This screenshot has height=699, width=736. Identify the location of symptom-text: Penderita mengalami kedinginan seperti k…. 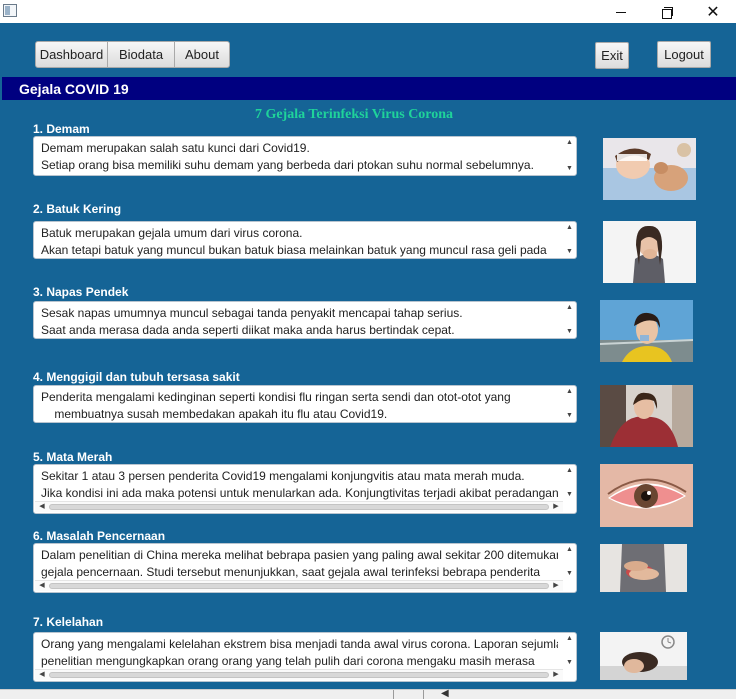
(276, 405).